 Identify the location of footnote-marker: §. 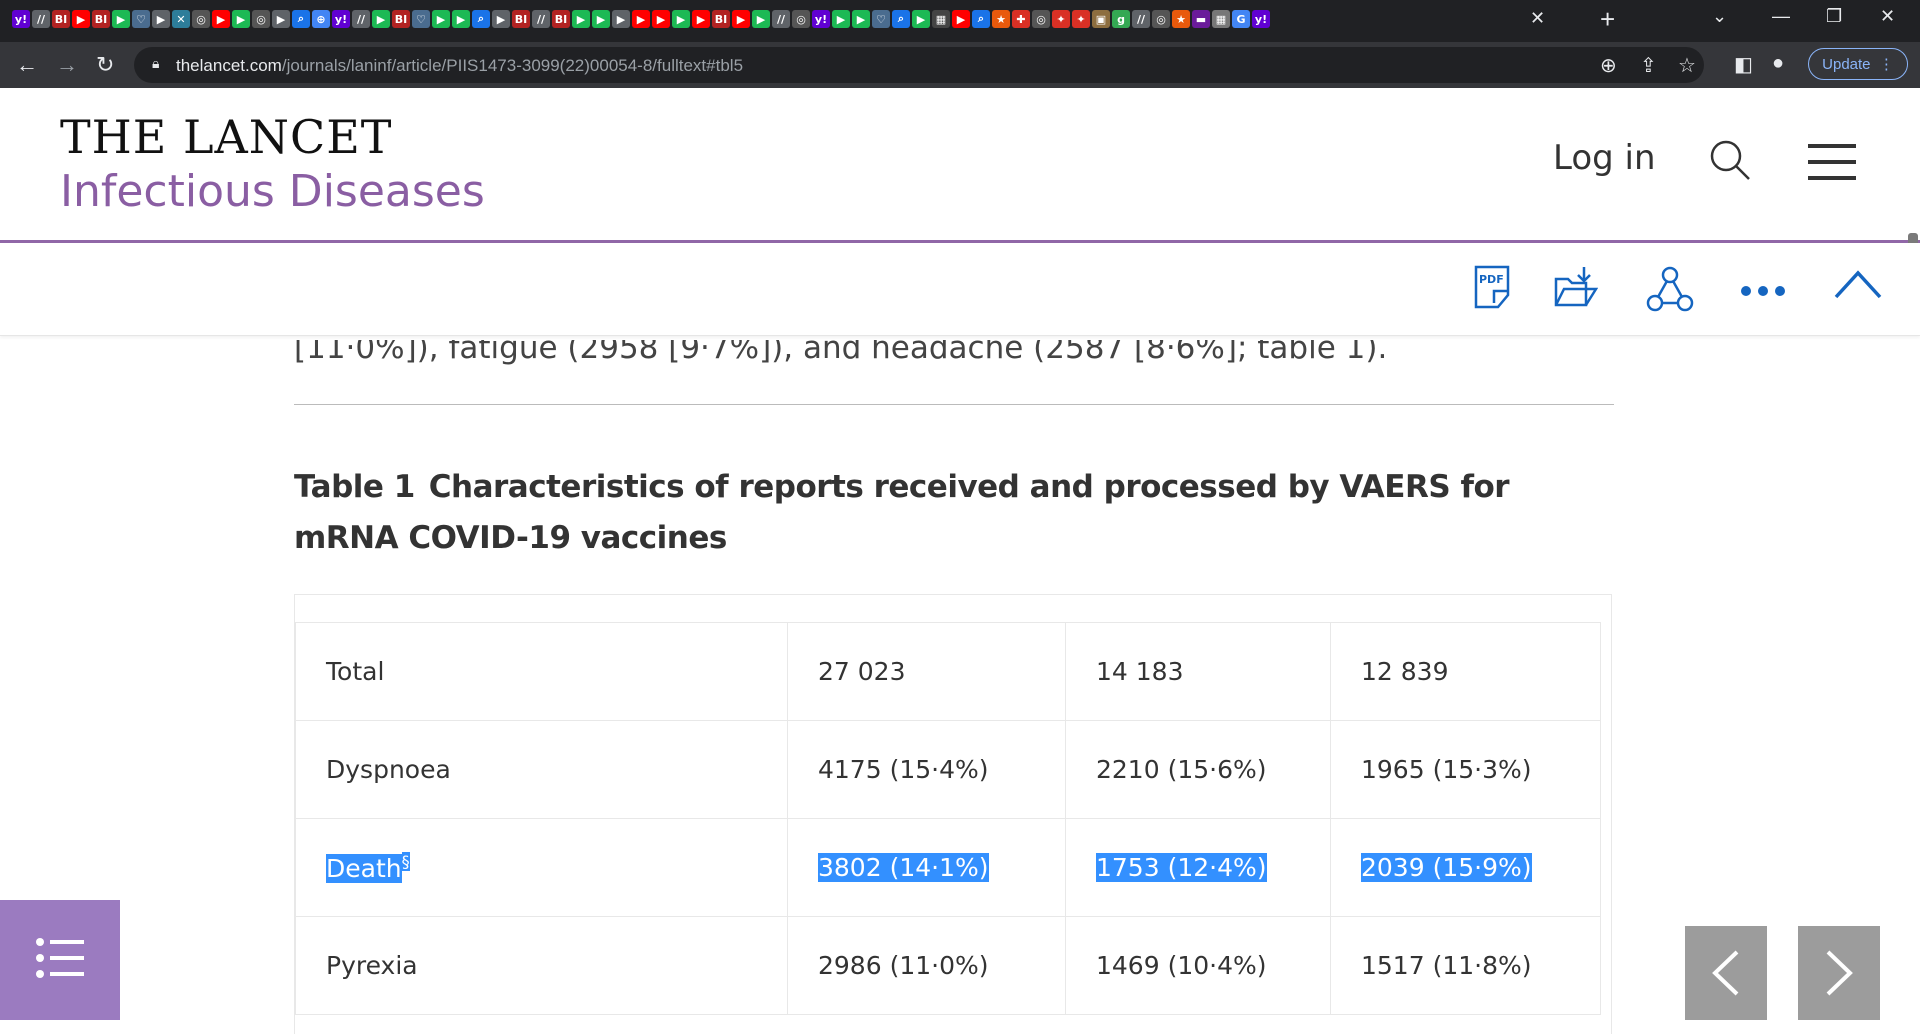
(405, 862).